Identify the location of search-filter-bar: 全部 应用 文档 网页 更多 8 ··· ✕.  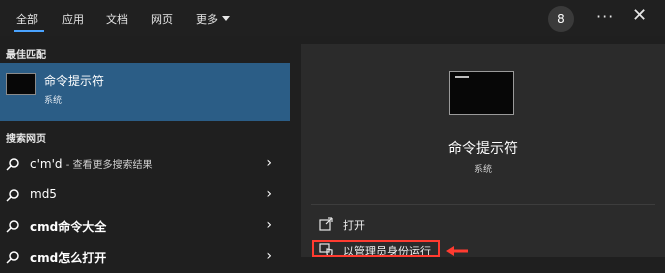
(332, 18).